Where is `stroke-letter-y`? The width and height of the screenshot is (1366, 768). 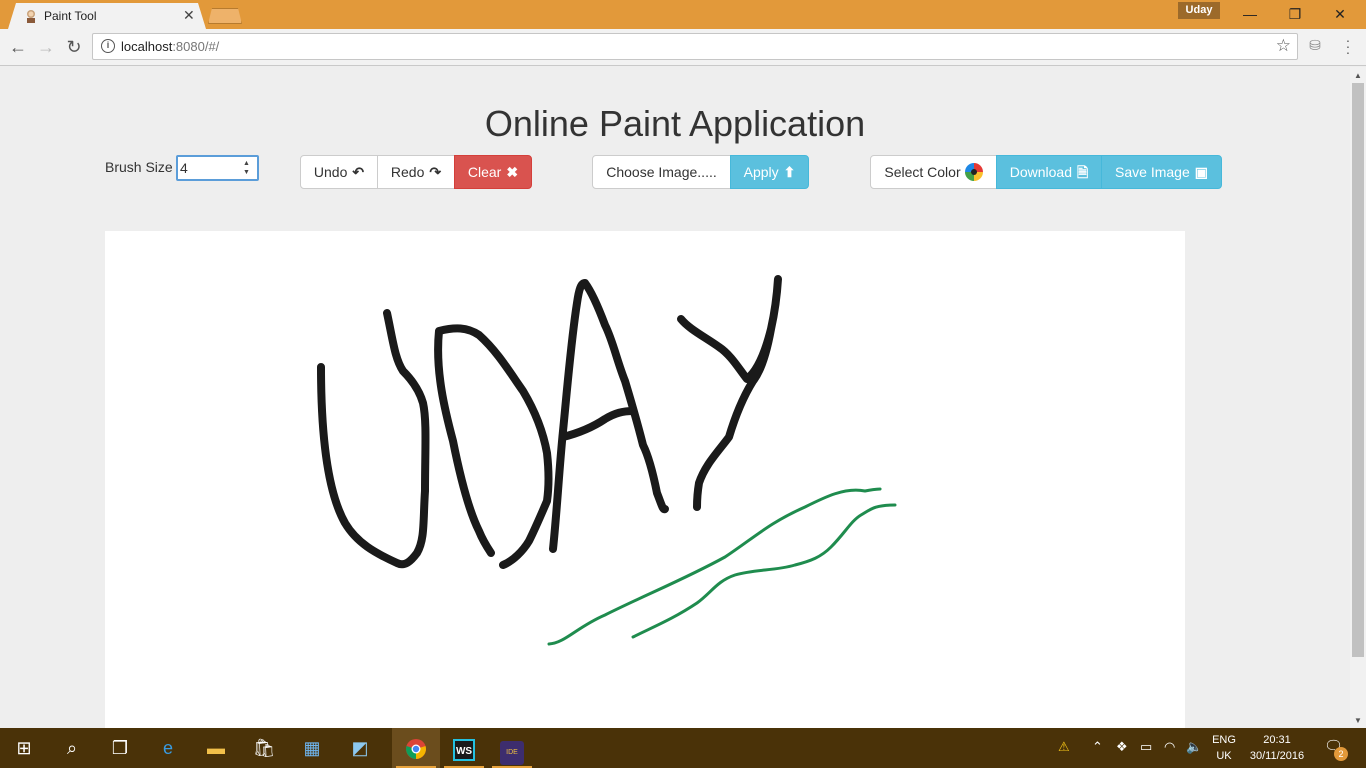
stroke-letter-y is located at coordinates (729, 393).